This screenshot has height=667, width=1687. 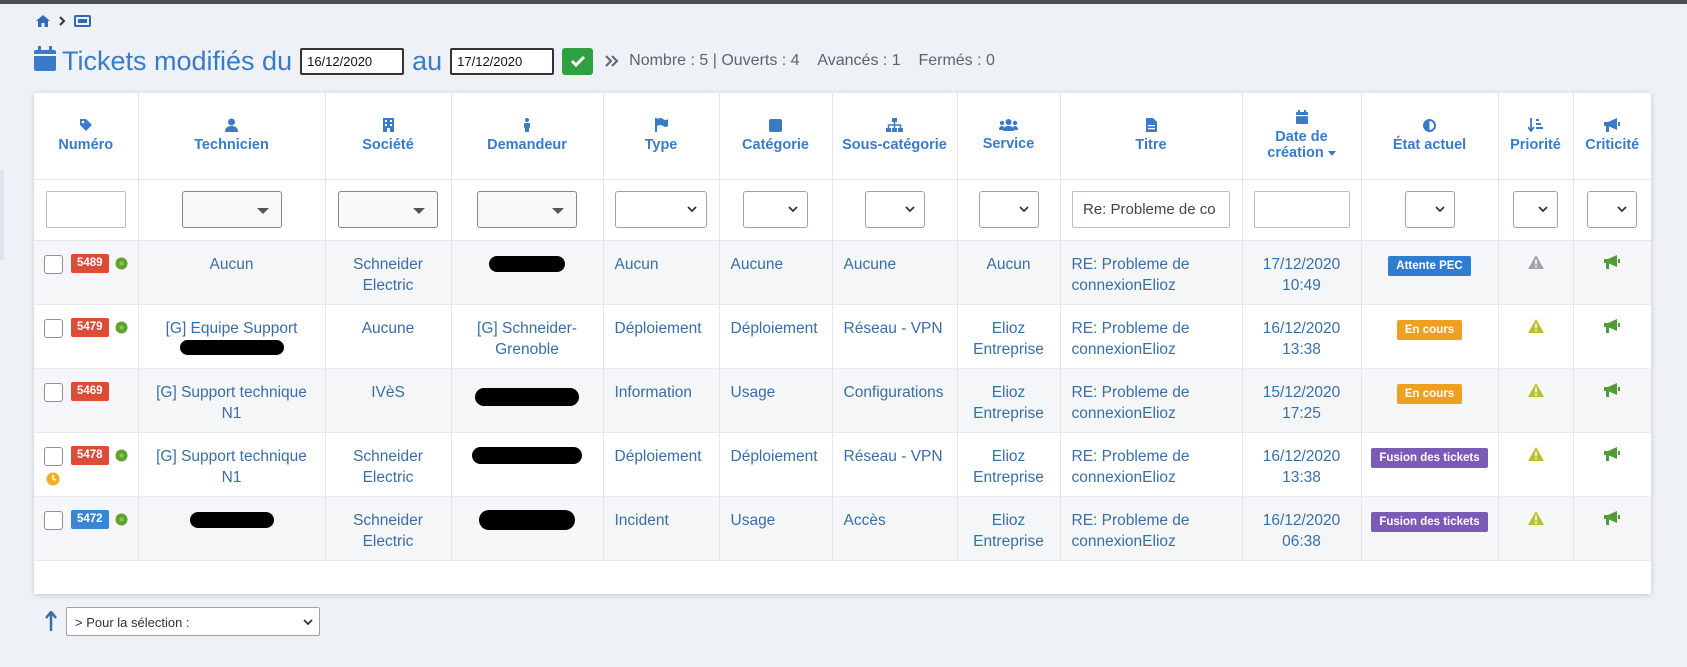 I want to click on warning-icon, so click(x=1535, y=453).